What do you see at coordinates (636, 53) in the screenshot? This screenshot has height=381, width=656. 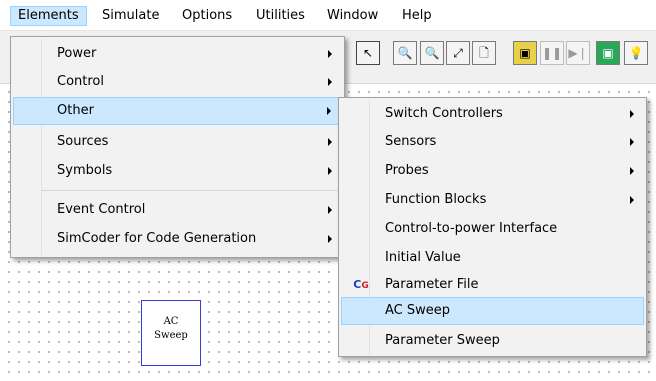 I see `light-bulb-icon: 💡` at bounding box center [636, 53].